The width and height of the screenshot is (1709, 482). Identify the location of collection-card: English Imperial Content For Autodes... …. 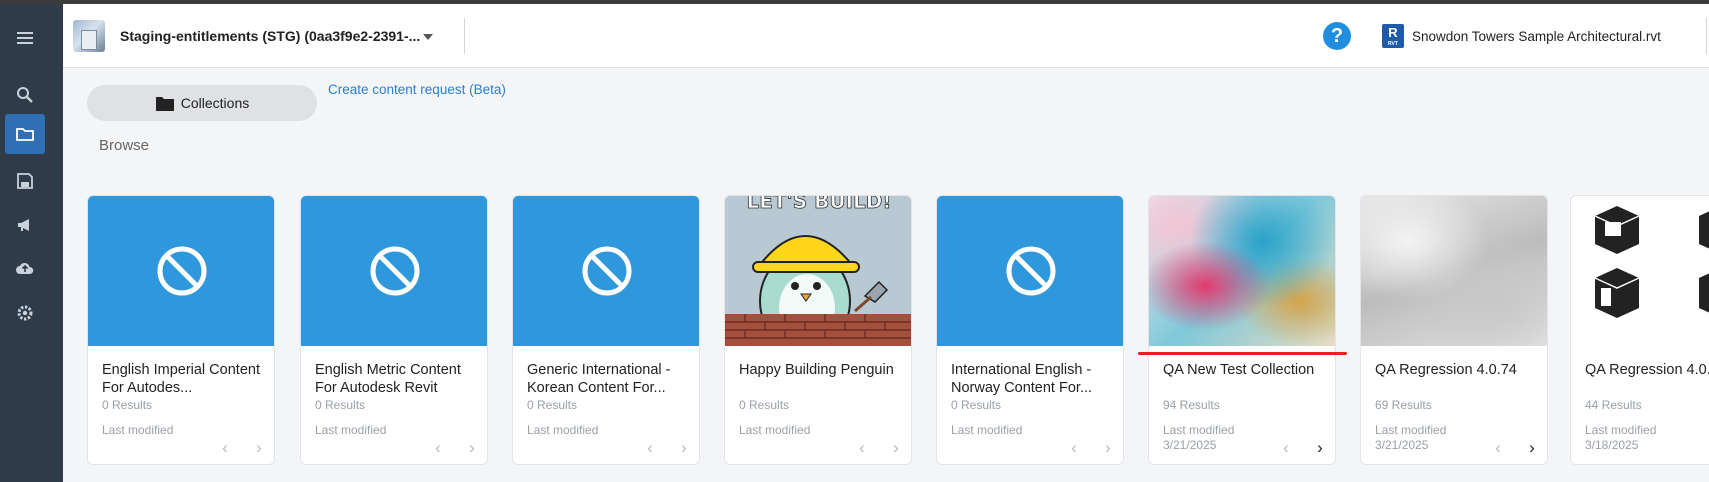
(181, 330).